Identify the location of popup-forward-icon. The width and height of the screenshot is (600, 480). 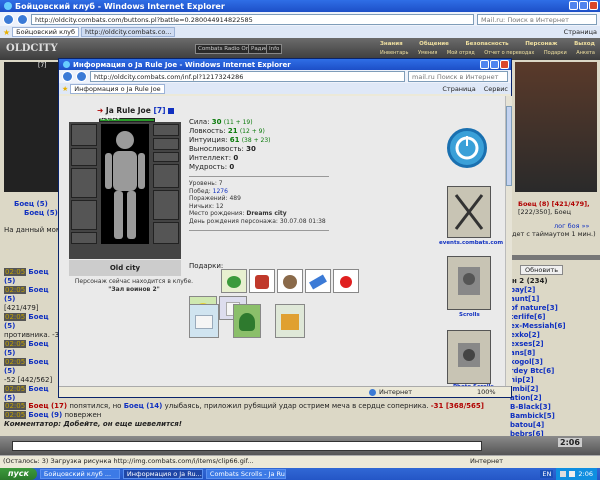
(81, 76).